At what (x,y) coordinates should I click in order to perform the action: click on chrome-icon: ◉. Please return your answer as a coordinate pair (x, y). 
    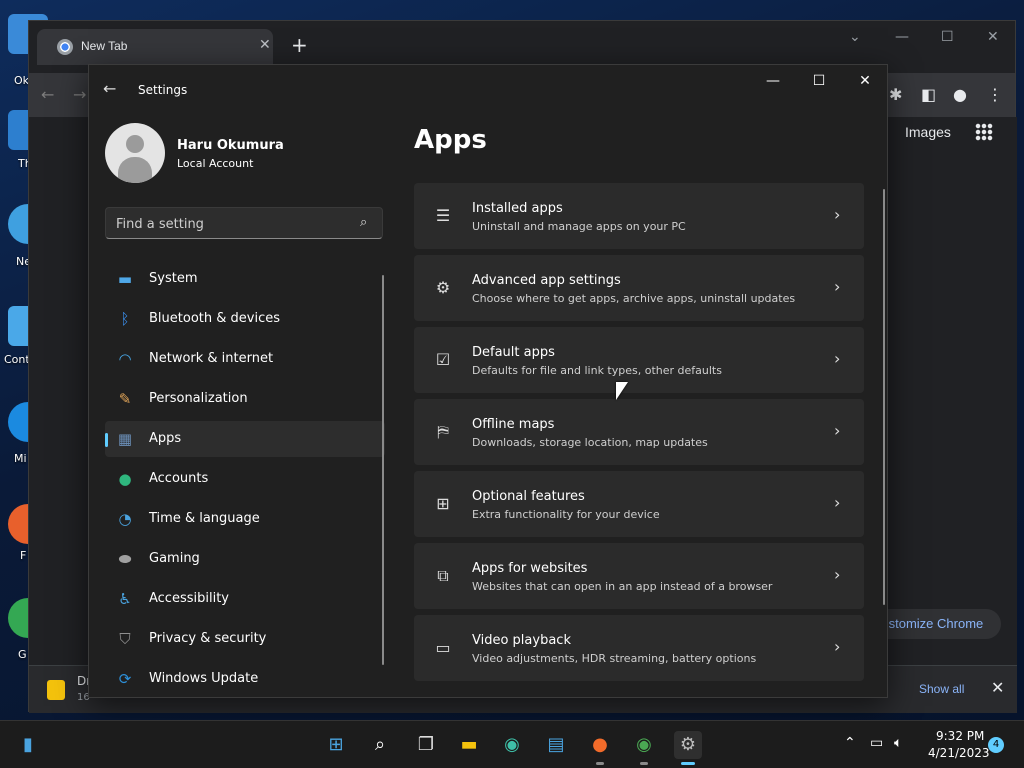
    Looking at the image, I should click on (644, 748).